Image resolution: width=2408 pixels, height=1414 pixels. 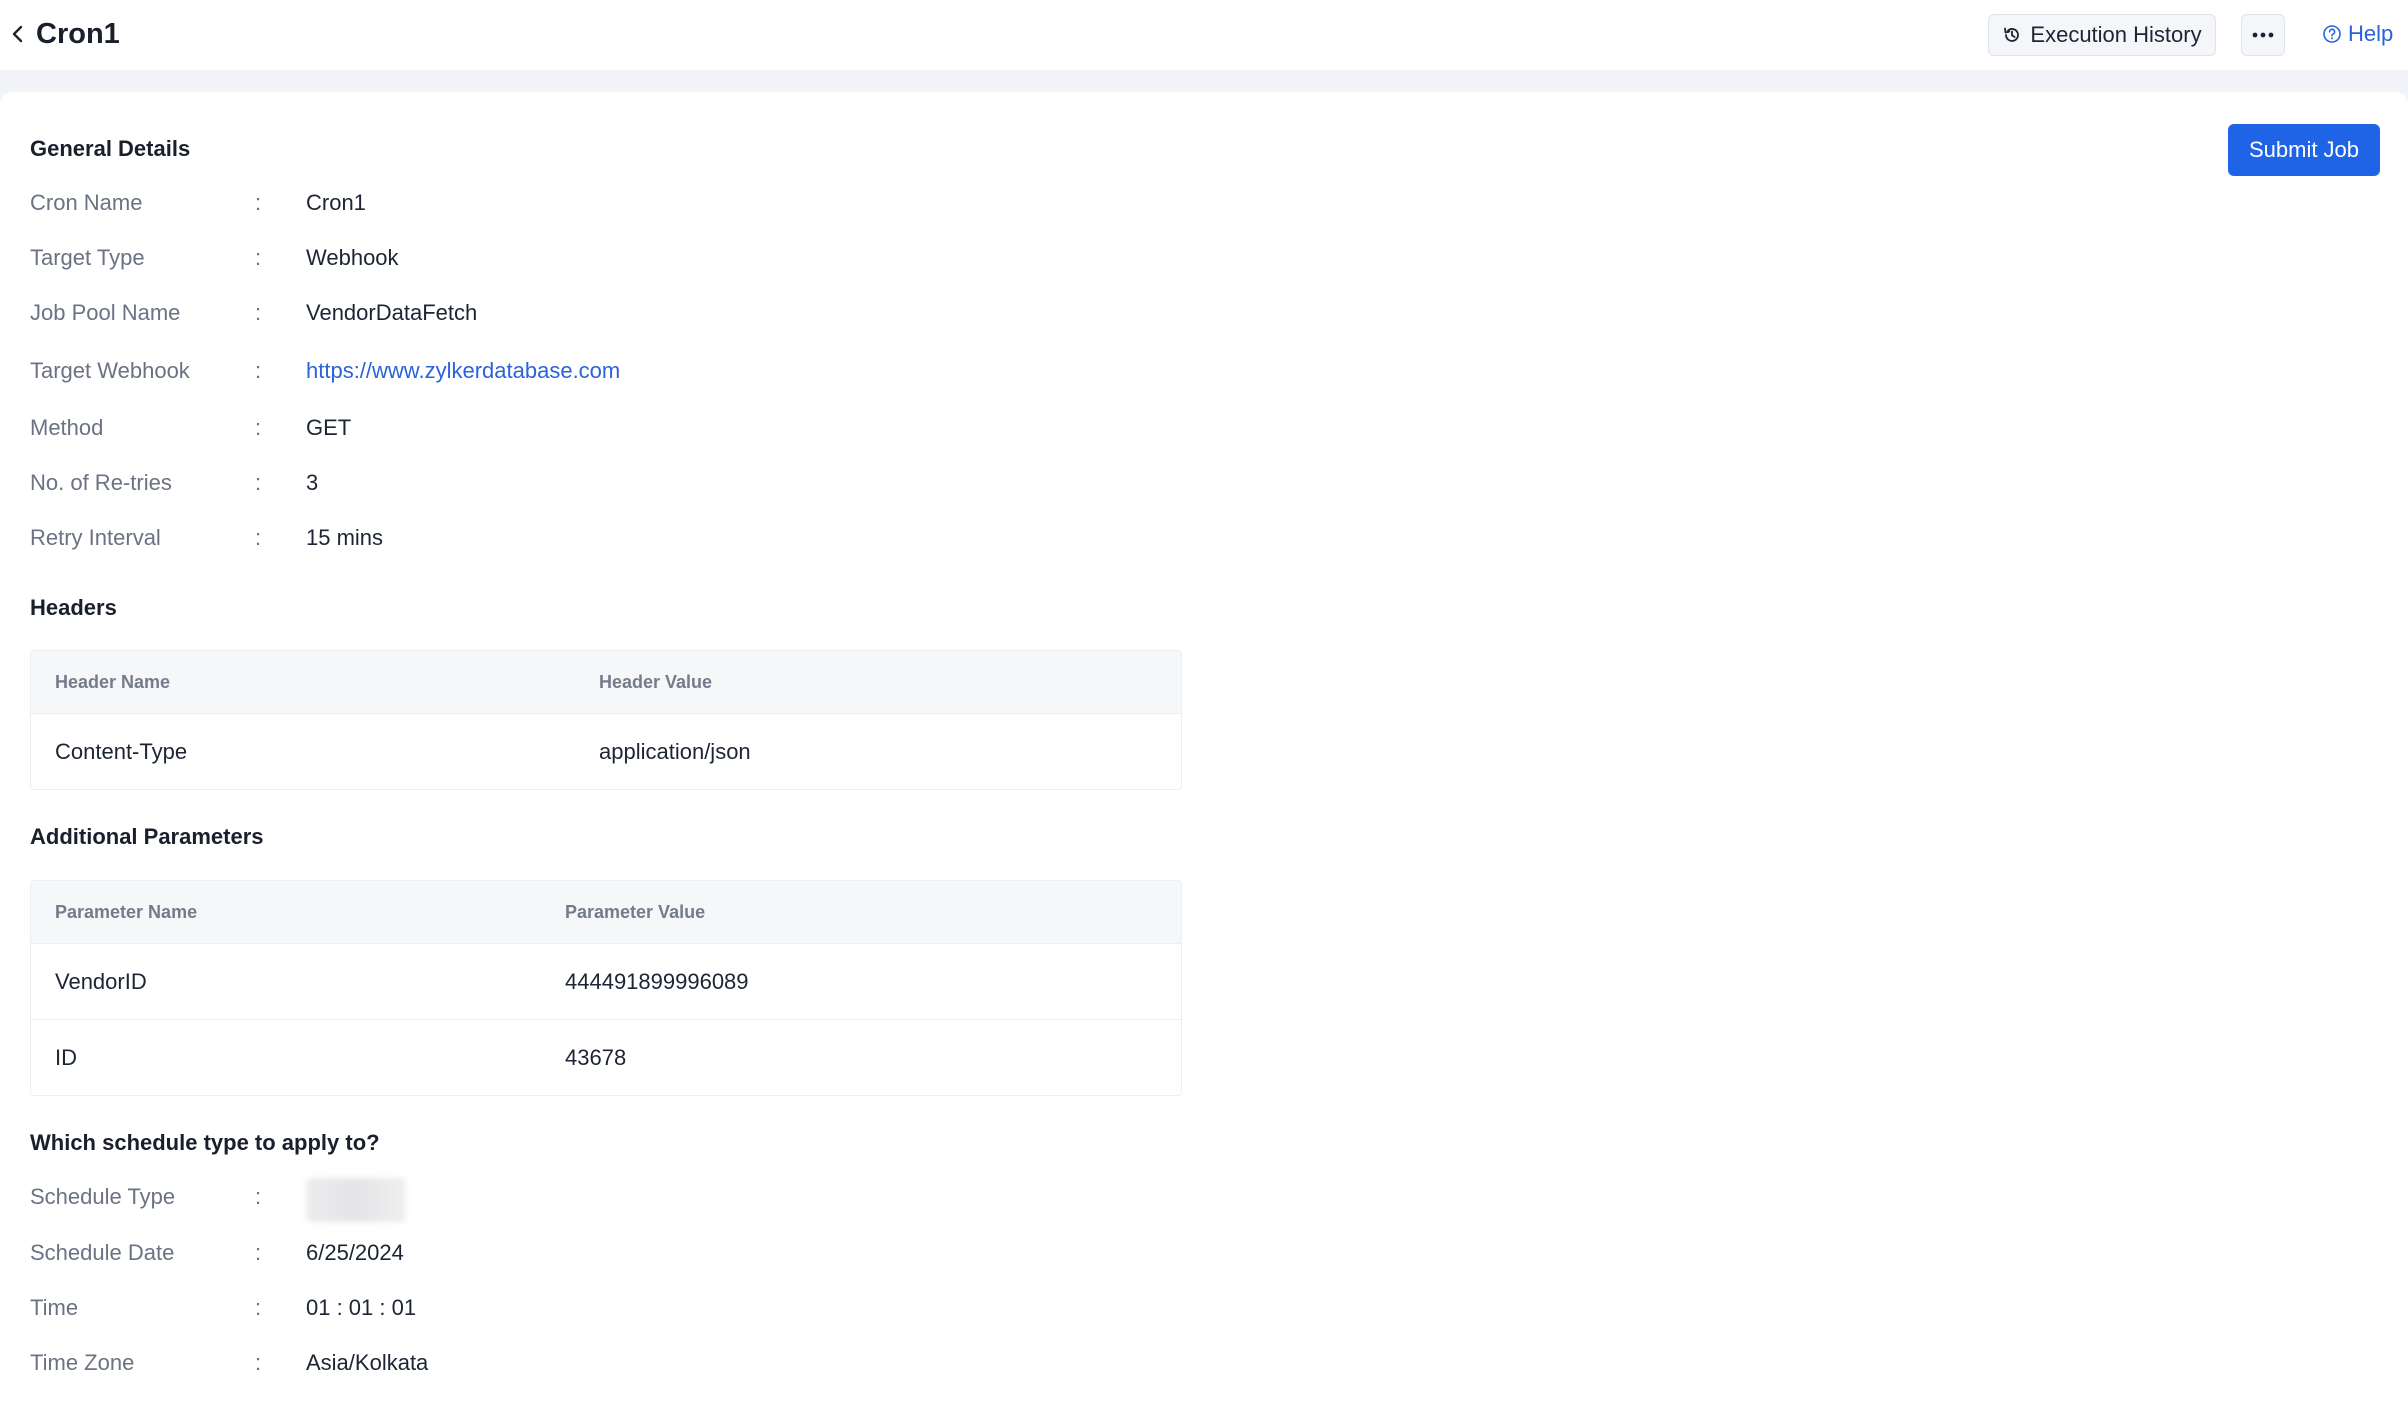 What do you see at coordinates (657, 981) in the screenshot?
I see `table-cell: 444491899996089` at bounding box center [657, 981].